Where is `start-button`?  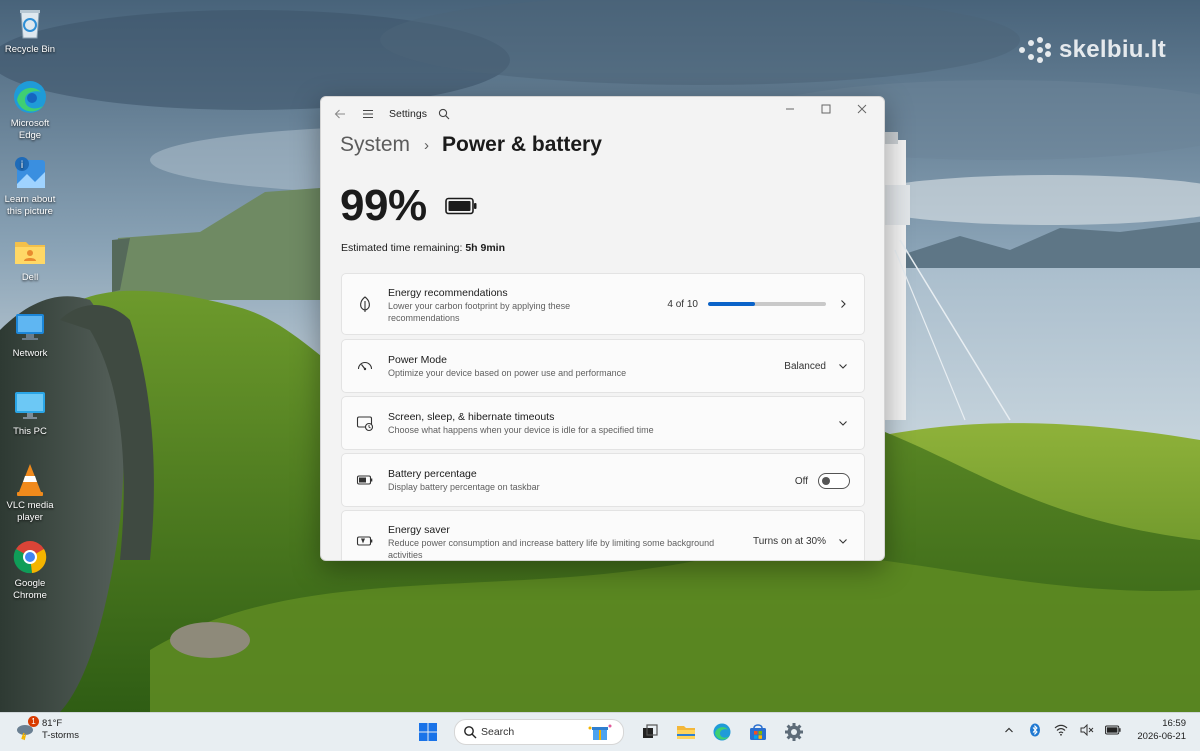 start-button is located at coordinates (428, 732).